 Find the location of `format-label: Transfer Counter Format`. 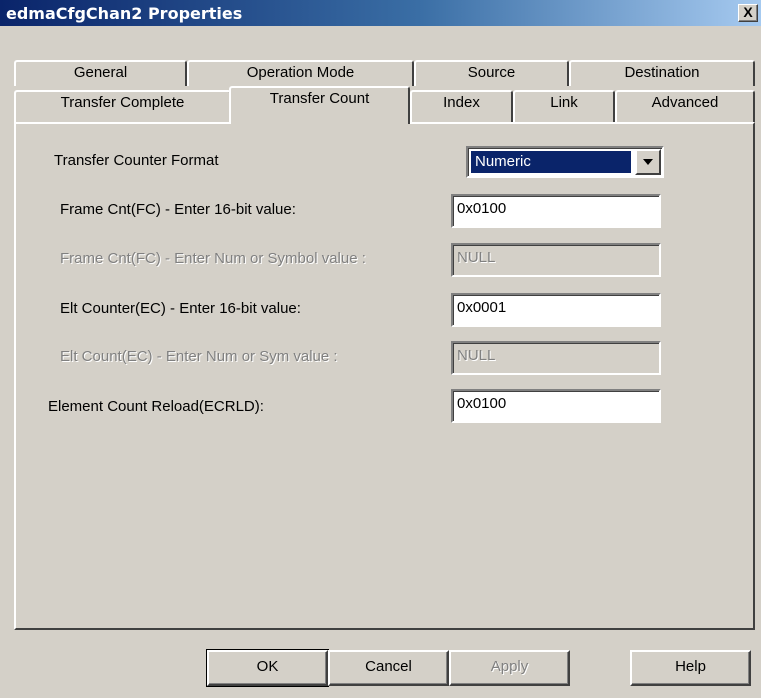

format-label: Transfer Counter Format is located at coordinates (136, 160).